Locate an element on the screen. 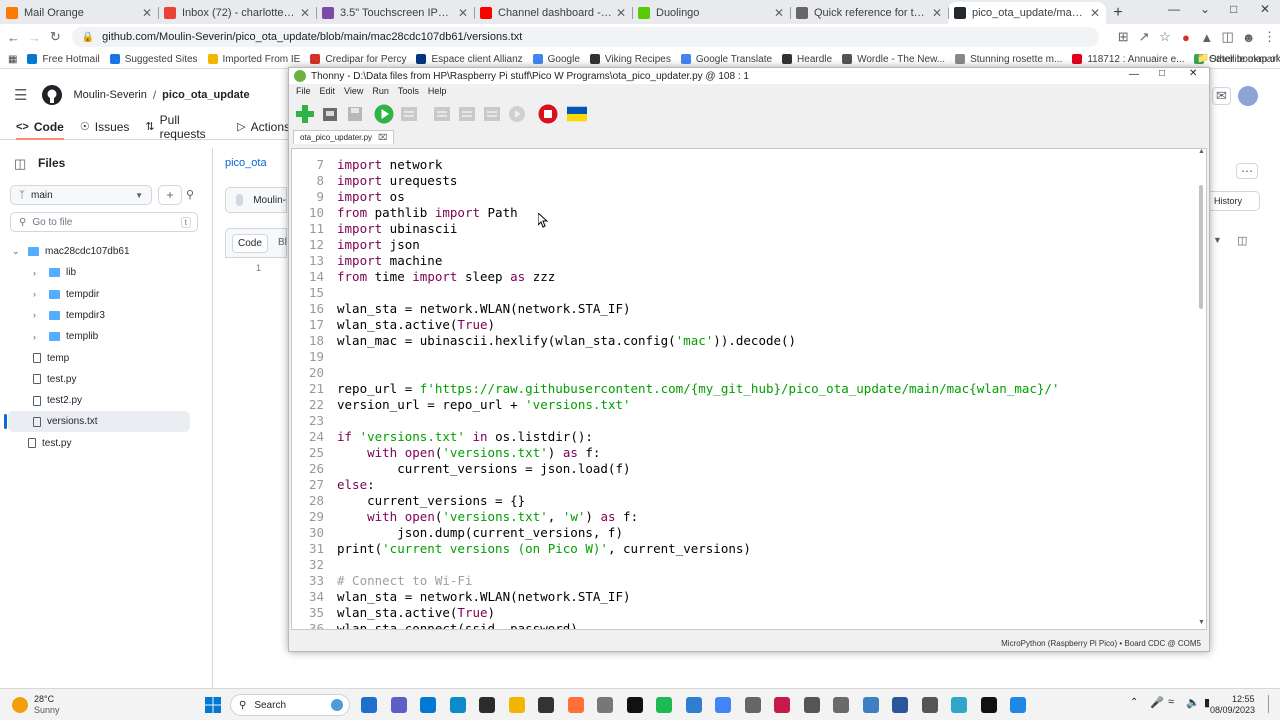  apps-grid-icon: ▦ is located at coordinates (12, 59).